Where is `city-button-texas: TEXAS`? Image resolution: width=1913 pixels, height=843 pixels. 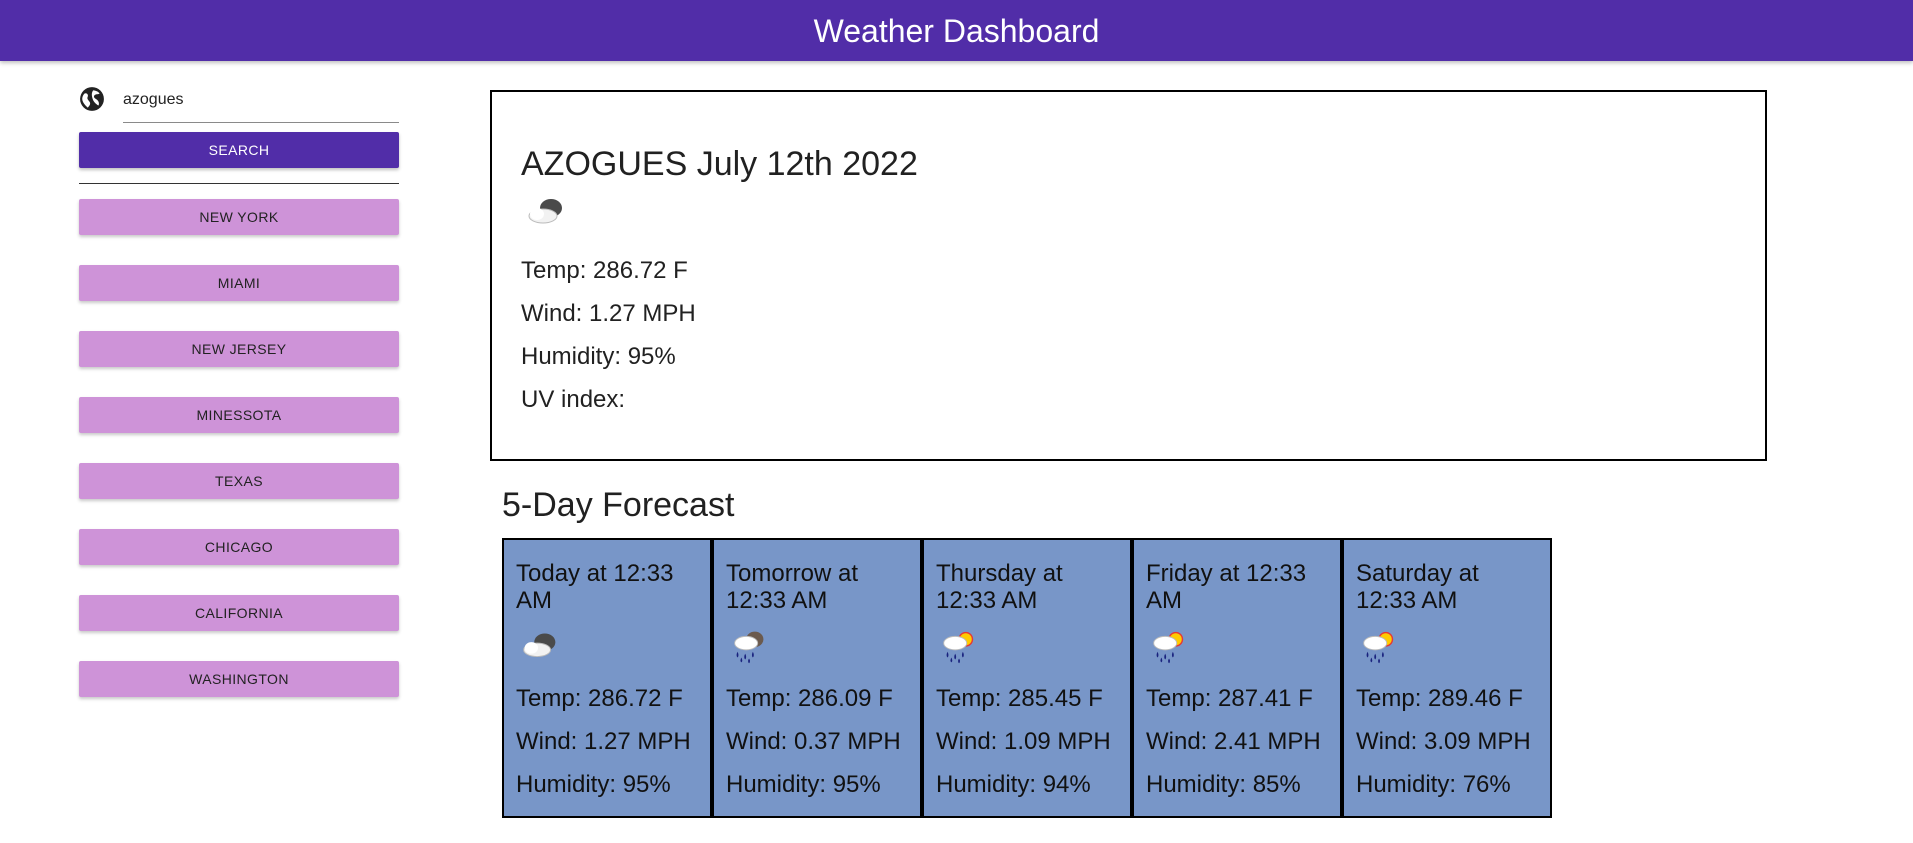 city-button-texas: TEXAS is located at coordinates (239, 481).